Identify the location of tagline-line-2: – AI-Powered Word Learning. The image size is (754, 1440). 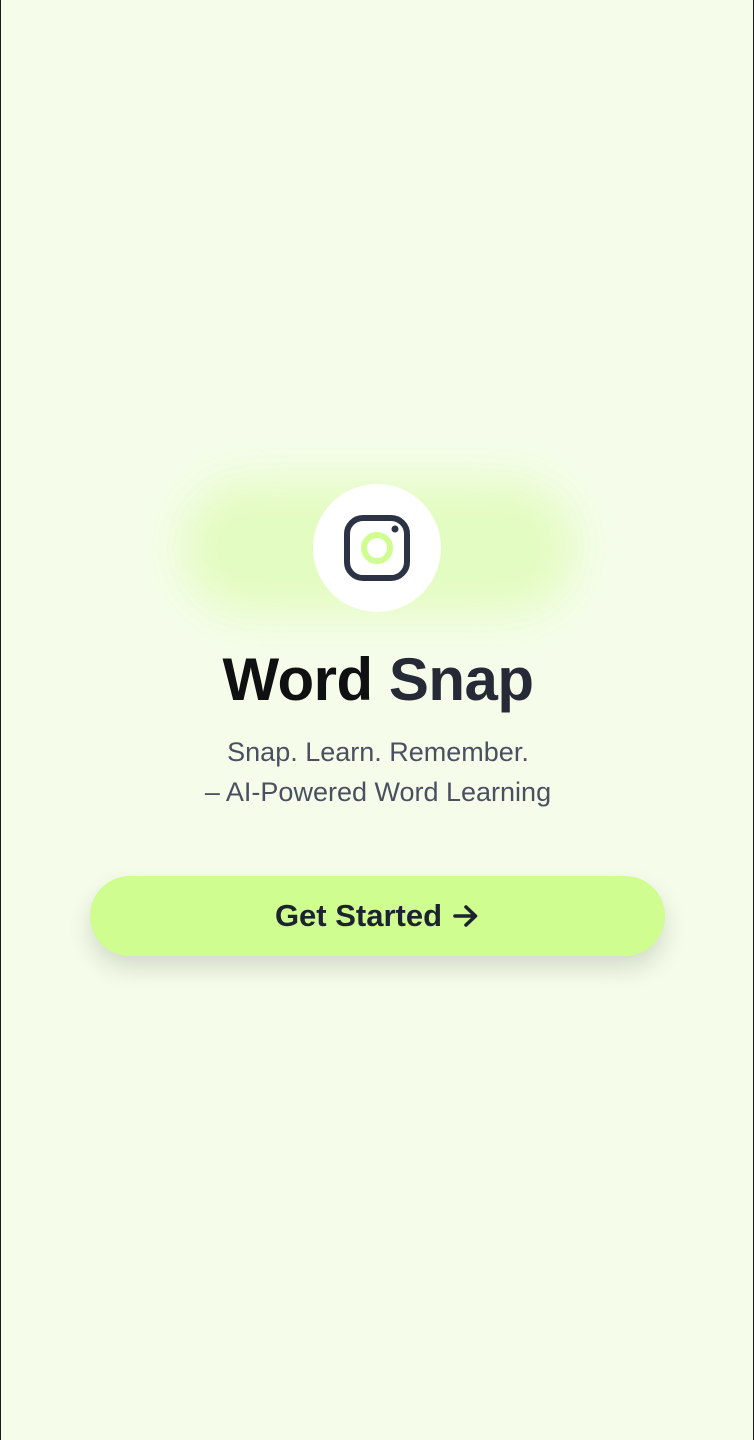
(378, 792).